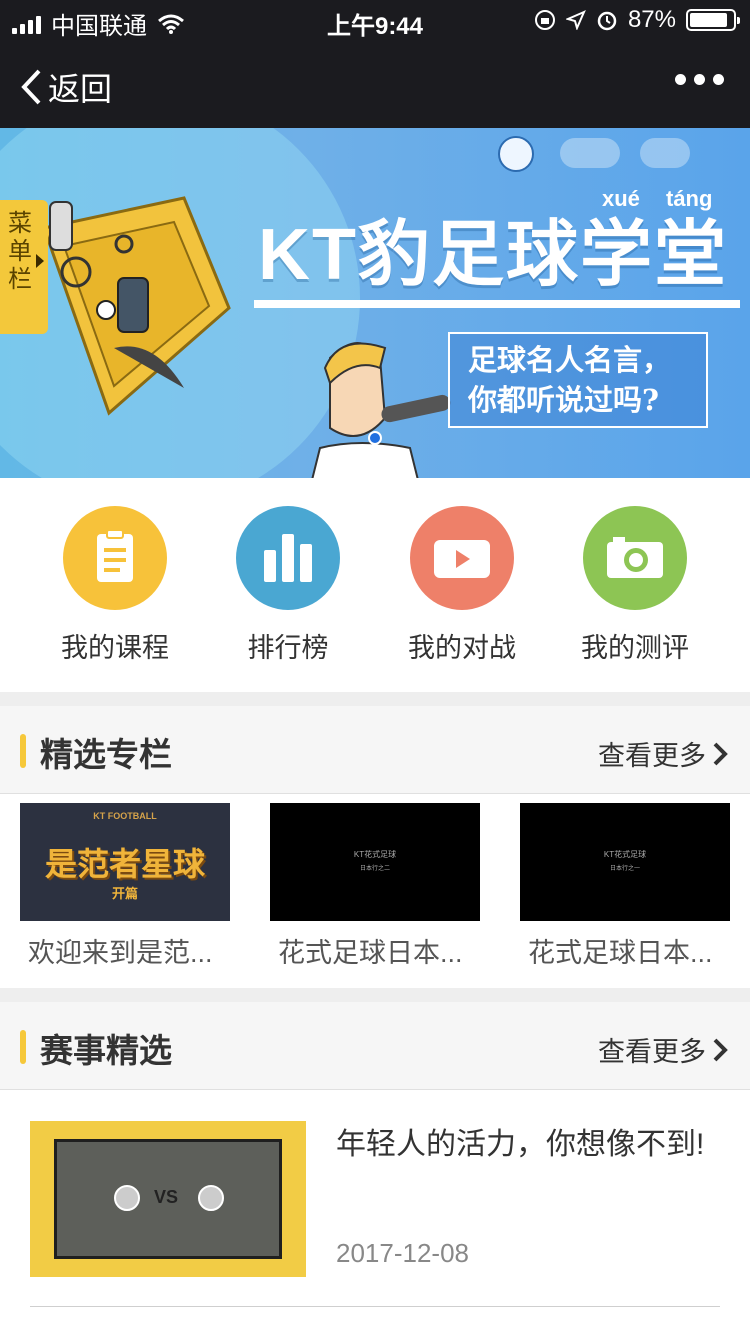  What do you see at coordinates (20, 251) in the screenshot?
I see `menu-tab-label: 菜单栏` at bounding box center [20, 251].